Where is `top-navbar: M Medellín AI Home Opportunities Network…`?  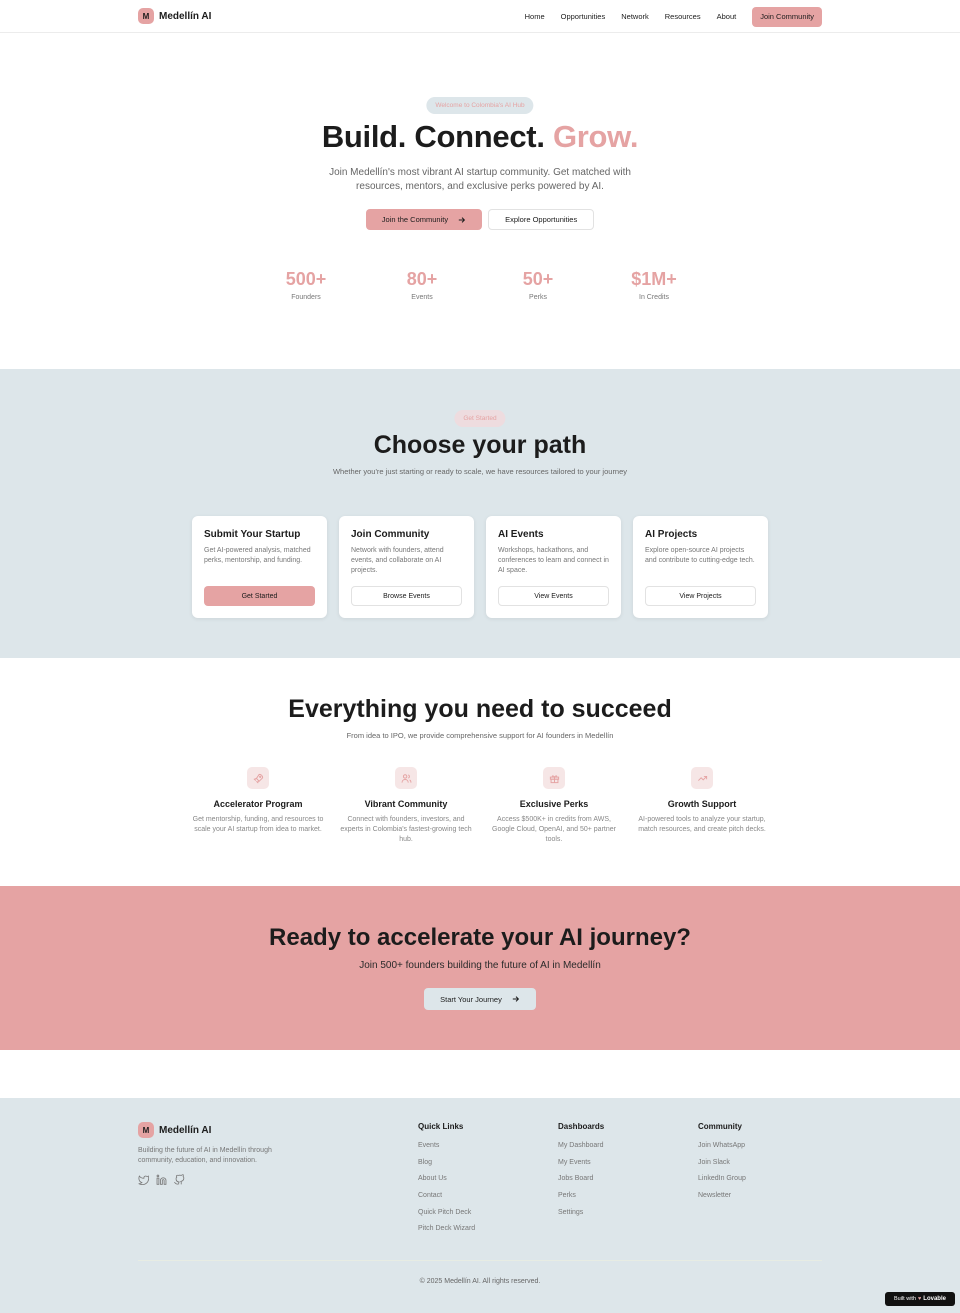
top-navbar: M Medellín AI Home Opportunities Network… is located at coordinates (480, 16).